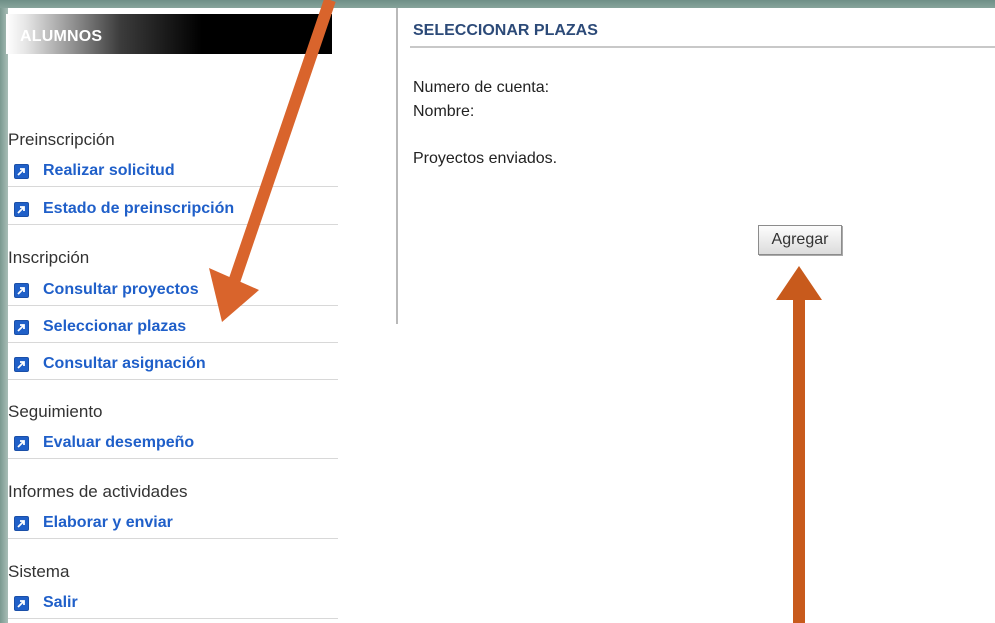 This screenshot has height=623, width=995. What do you see at coordinates (397, 166) in the screenshot?
I see `vertical-divider` at bounding box center [397, 166].